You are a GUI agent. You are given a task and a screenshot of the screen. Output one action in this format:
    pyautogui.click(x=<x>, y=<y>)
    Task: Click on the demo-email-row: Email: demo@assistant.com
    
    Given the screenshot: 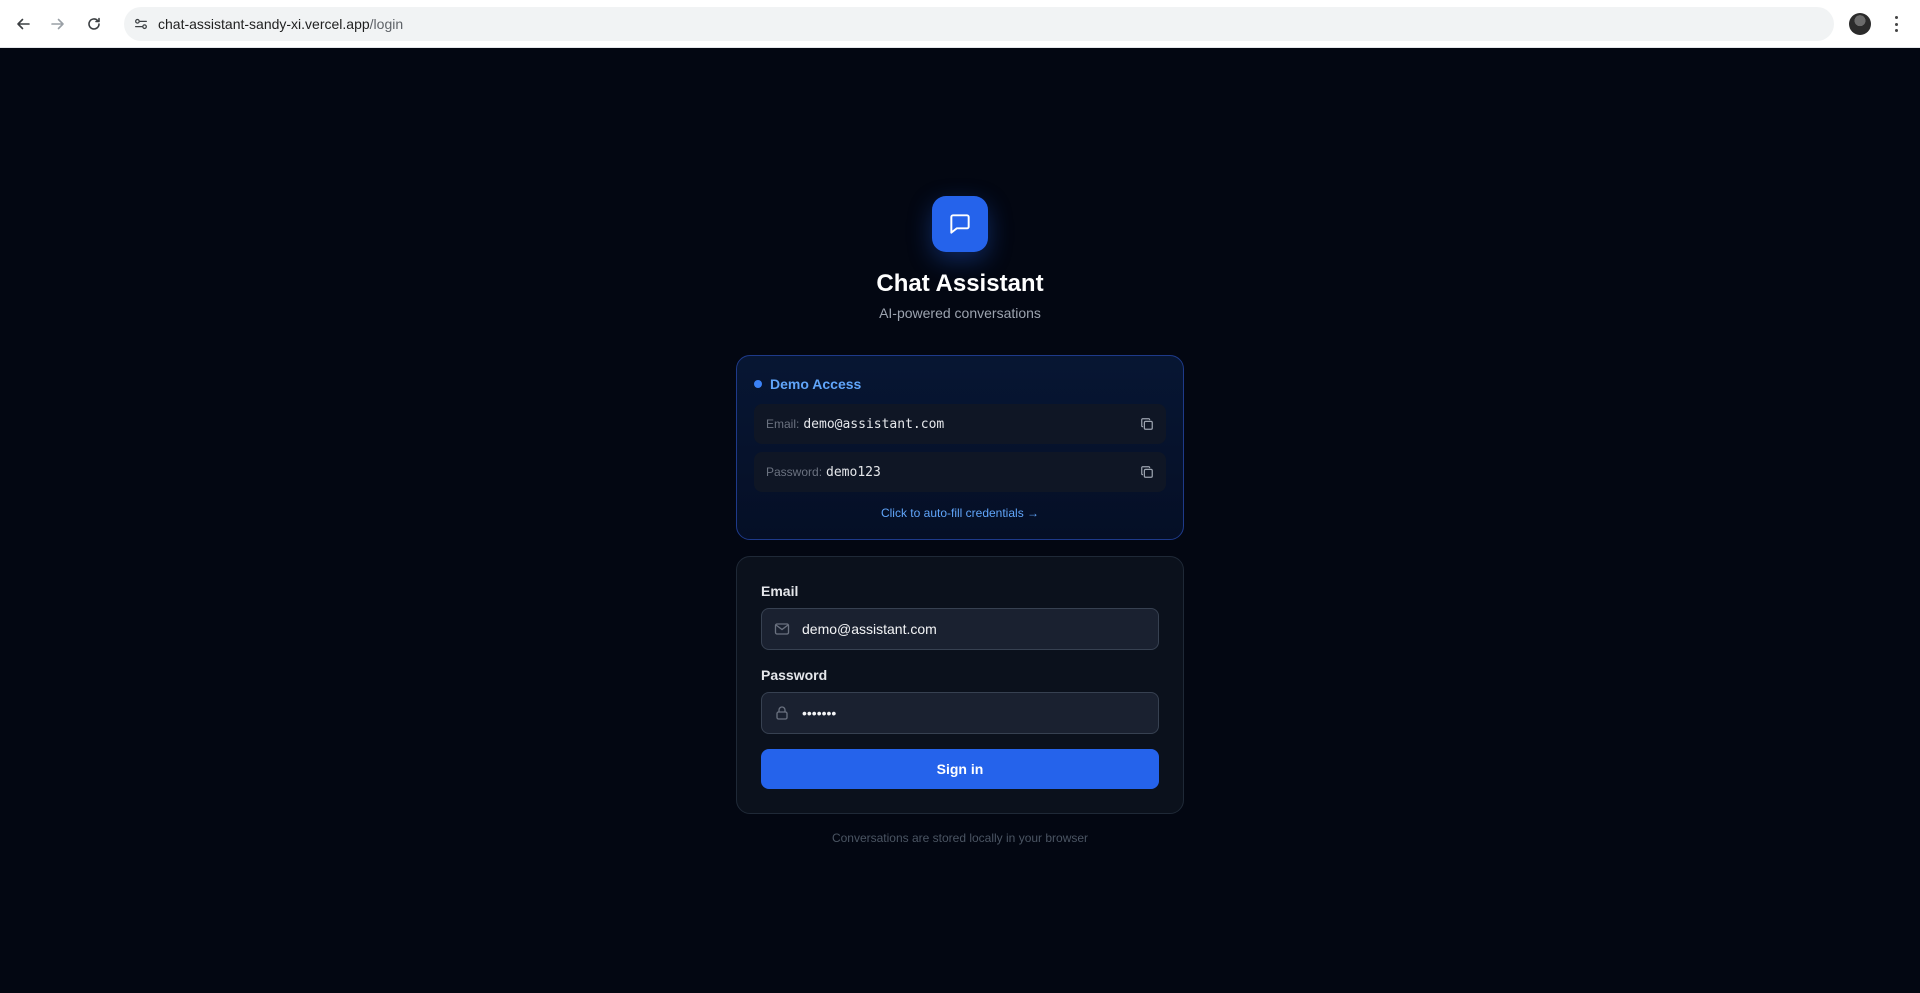 What is the action you would take?
    pyautogui.click(x=960, y=424)
    